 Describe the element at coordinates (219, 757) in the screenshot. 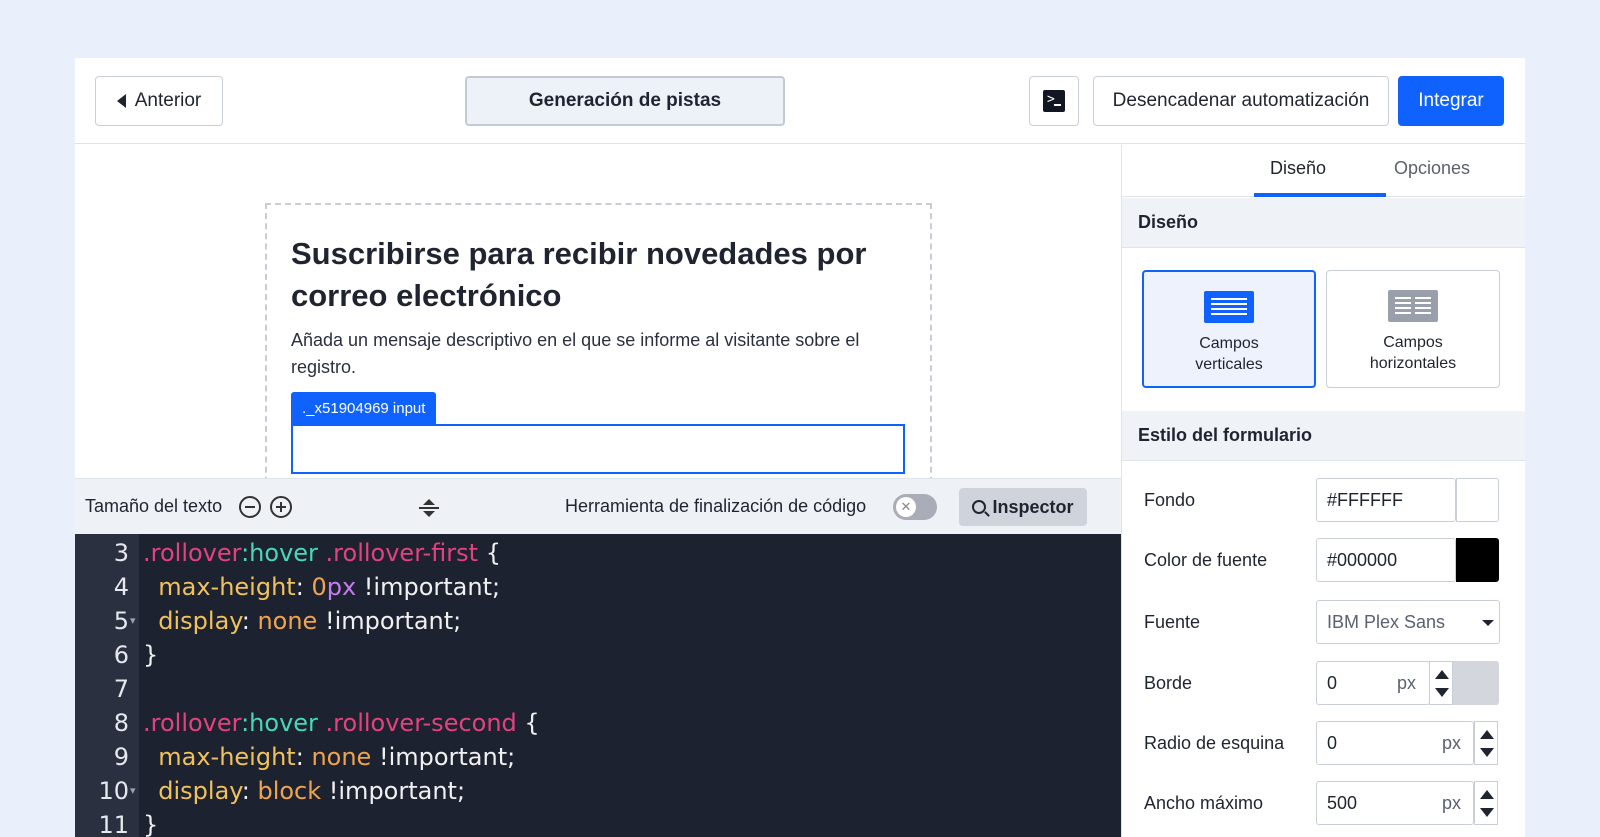

I see `code-token: max-height` at that location.